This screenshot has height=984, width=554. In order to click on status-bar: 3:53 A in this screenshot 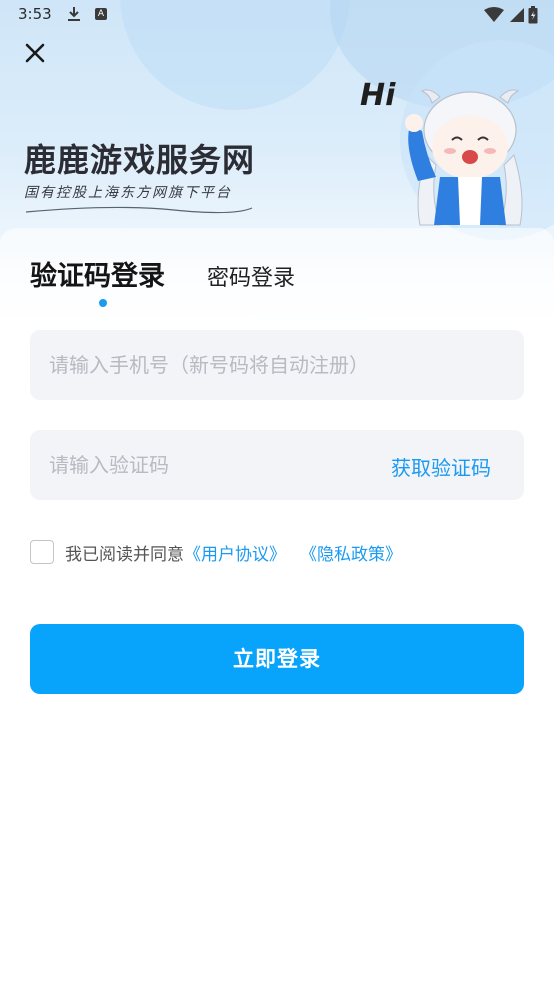, I will do `click(277, 15)`.